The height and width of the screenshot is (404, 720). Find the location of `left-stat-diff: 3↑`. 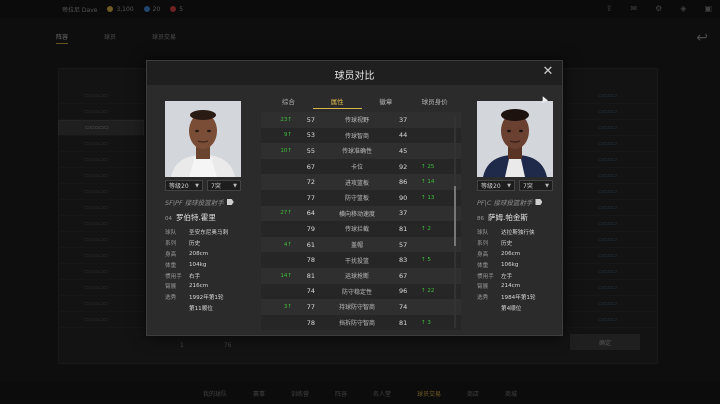

left-stat-diff: 3↑ is located at coordinates (287, 306).